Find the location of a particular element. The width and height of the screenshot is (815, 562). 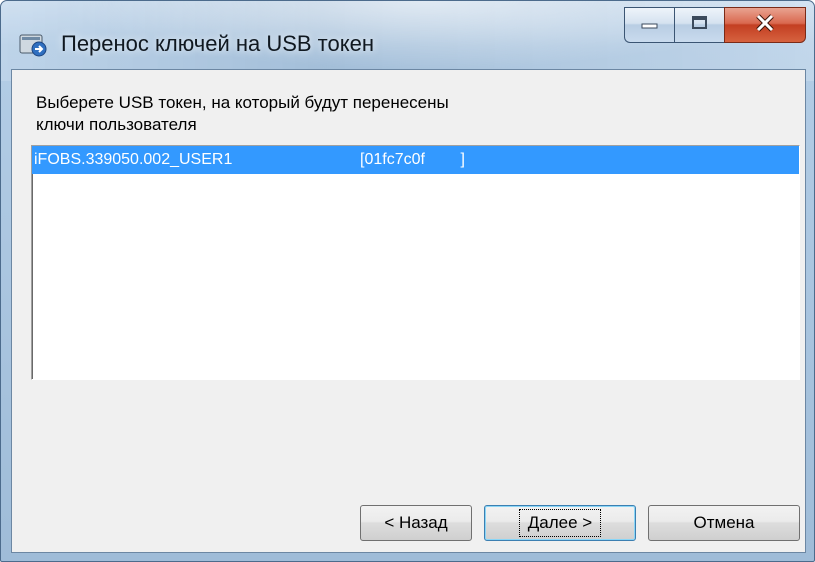

maximize-icon is located at coordinates (700, 25).